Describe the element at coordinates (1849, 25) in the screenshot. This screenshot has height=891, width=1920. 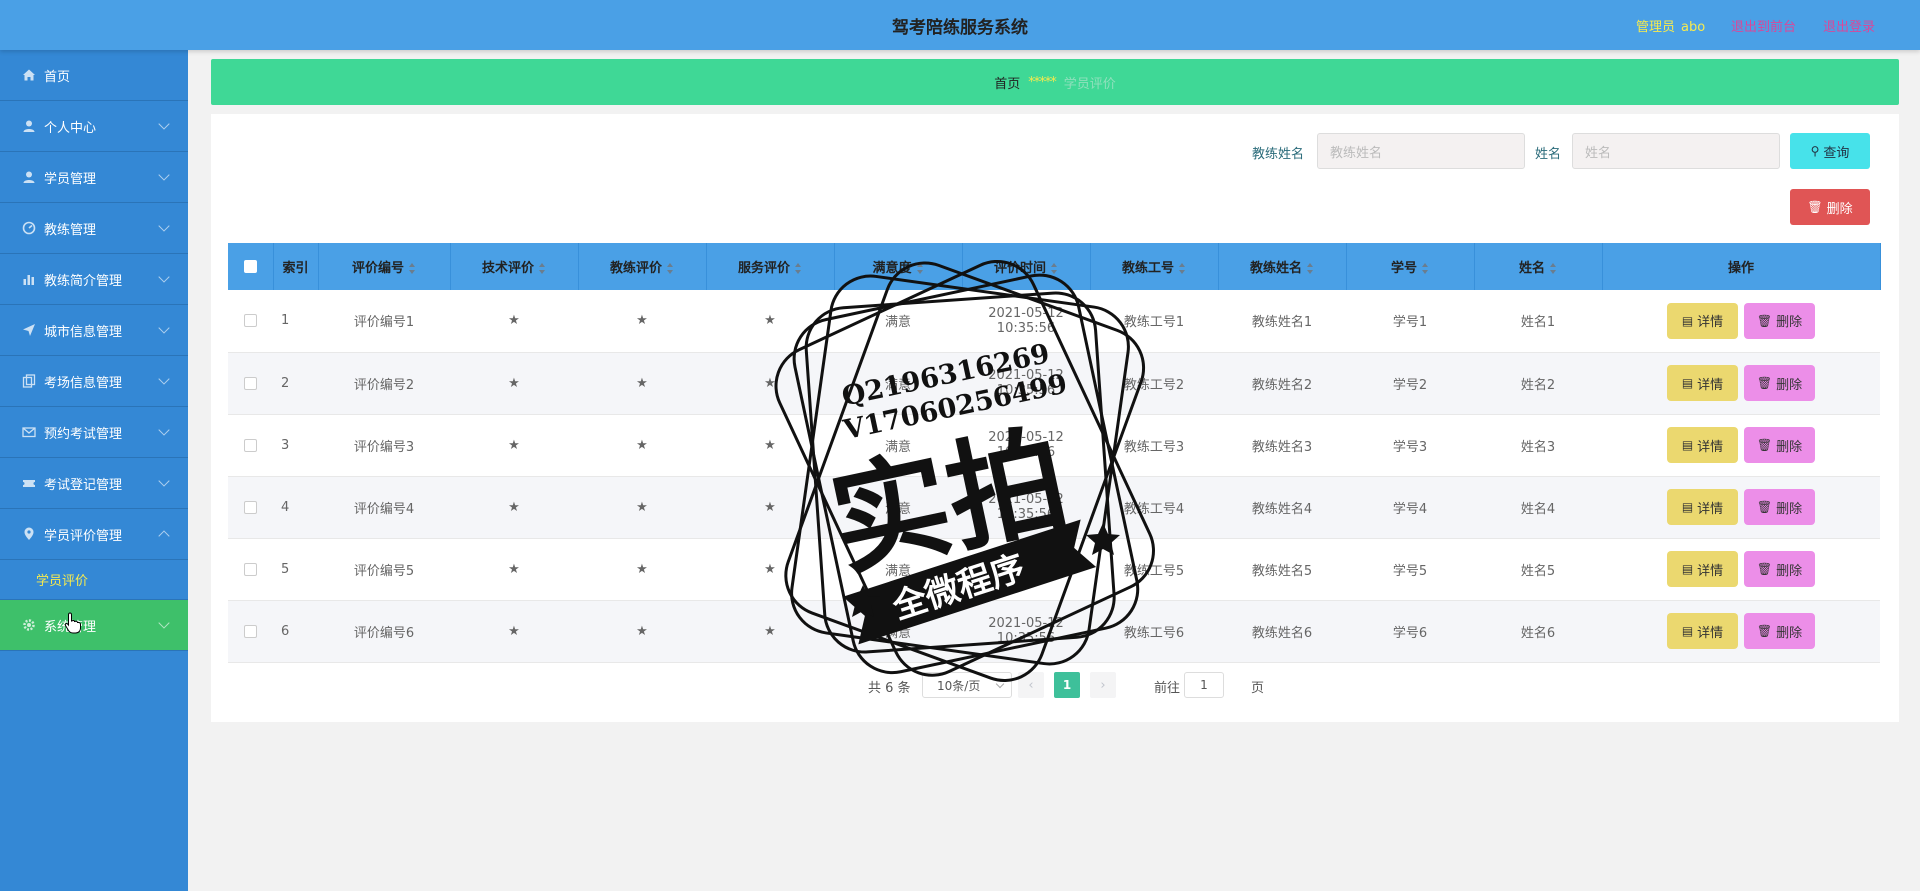
I see `logout-link: 退出登录` at that location.